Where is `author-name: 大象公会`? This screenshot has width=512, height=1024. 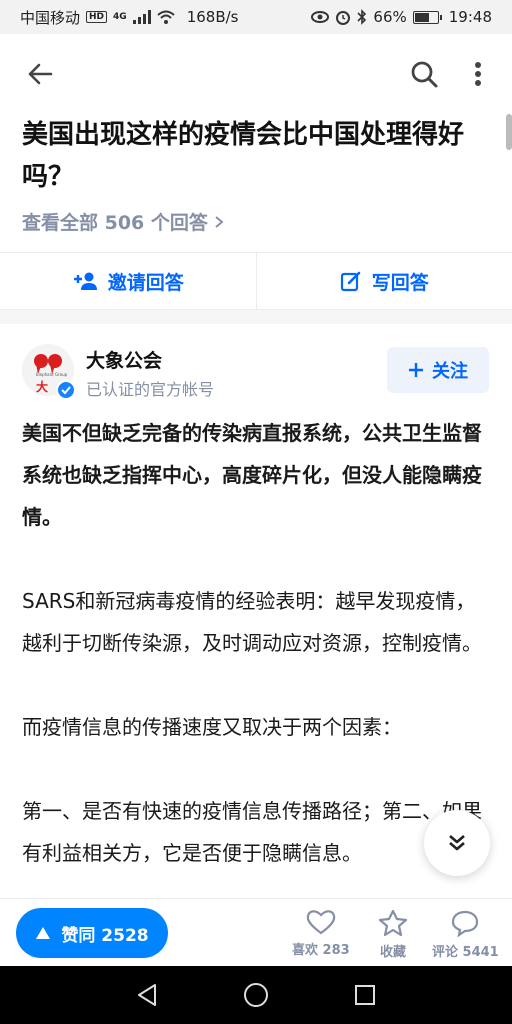 author-name: 大象公会 is located at coordinates (124, 359).